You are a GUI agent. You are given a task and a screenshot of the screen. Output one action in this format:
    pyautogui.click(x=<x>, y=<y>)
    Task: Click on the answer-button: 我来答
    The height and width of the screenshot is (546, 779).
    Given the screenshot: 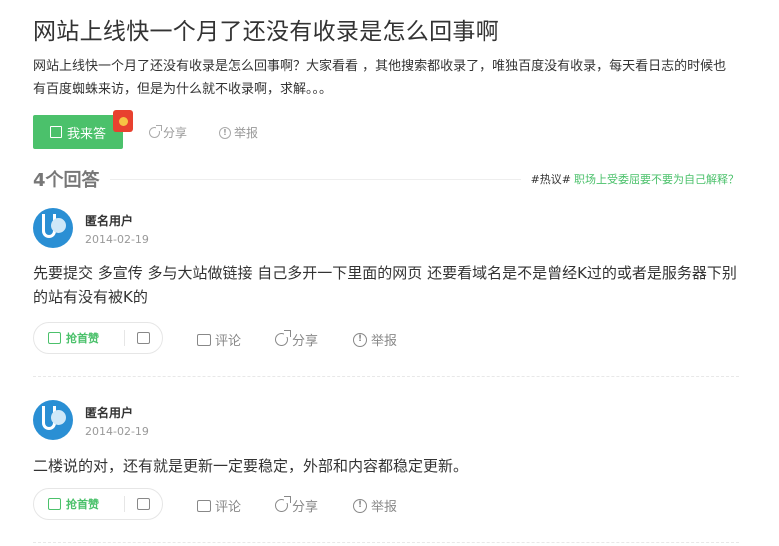 What is the action you would take?
    pyautogui.click(x=78, y=132)
    